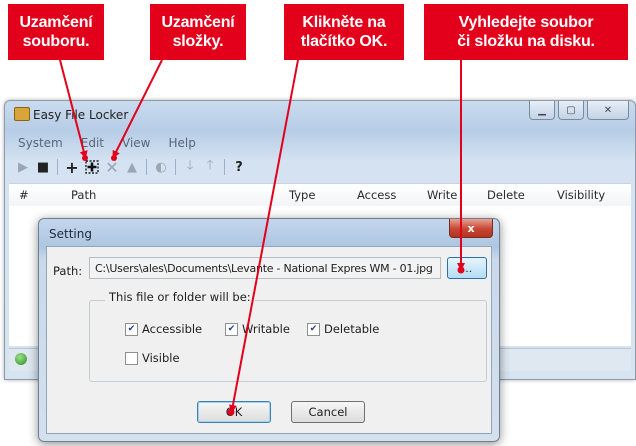 The image size is (636, 446). I want to click on arrow-dot-find-file, so click(461, 270).